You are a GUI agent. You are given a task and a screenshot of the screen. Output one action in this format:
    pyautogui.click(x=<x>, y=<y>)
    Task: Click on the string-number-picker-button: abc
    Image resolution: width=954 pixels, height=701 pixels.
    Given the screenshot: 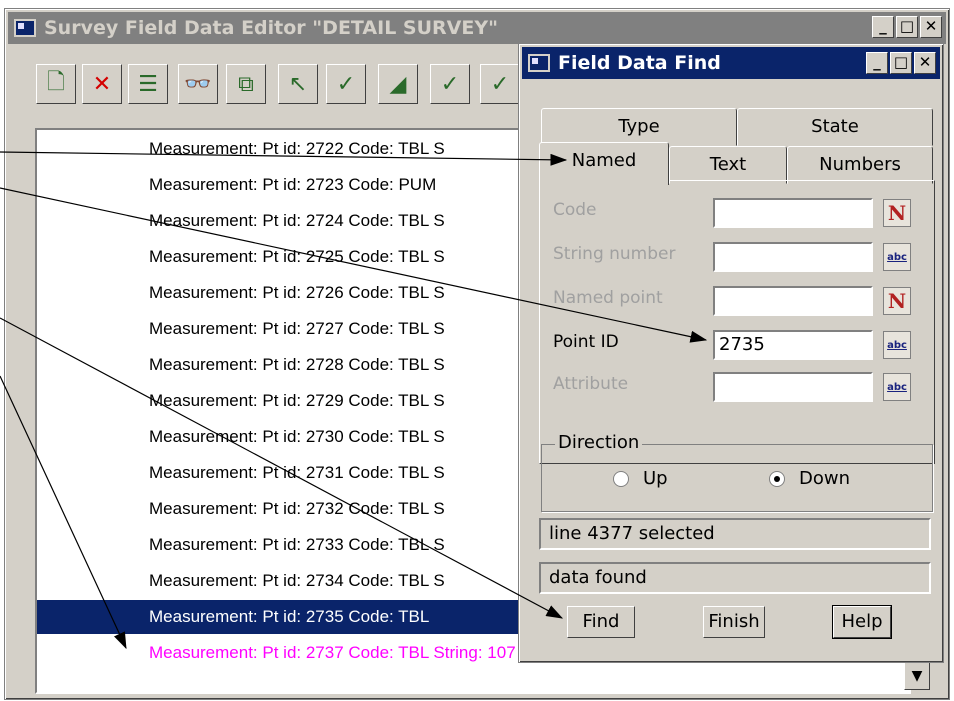 What is the action you would take?
    pyautogui.click(x=897, y=257)
    